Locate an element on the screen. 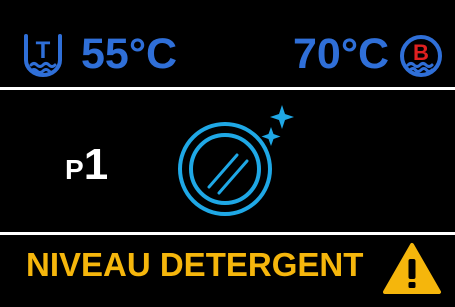 Image resolution: width=455 pixels, height=307 pixels. wash-tank-icon: T is located at coordinates (43, 55).